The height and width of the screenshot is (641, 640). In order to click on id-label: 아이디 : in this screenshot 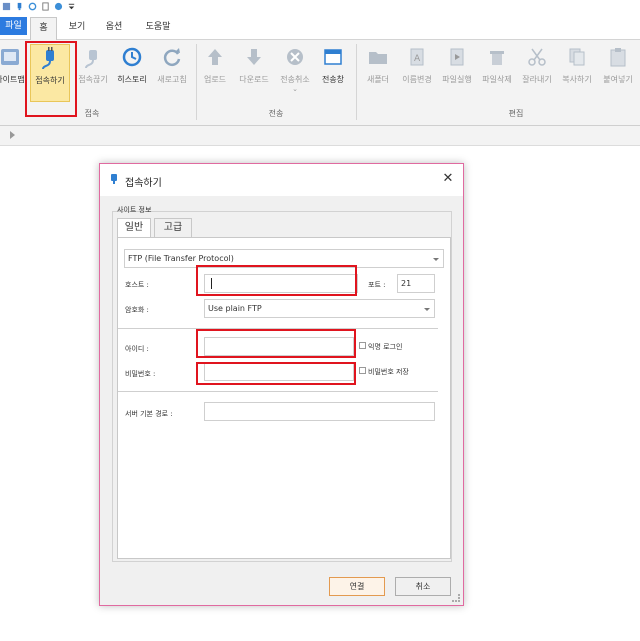, I will do `click(137, 349)`.